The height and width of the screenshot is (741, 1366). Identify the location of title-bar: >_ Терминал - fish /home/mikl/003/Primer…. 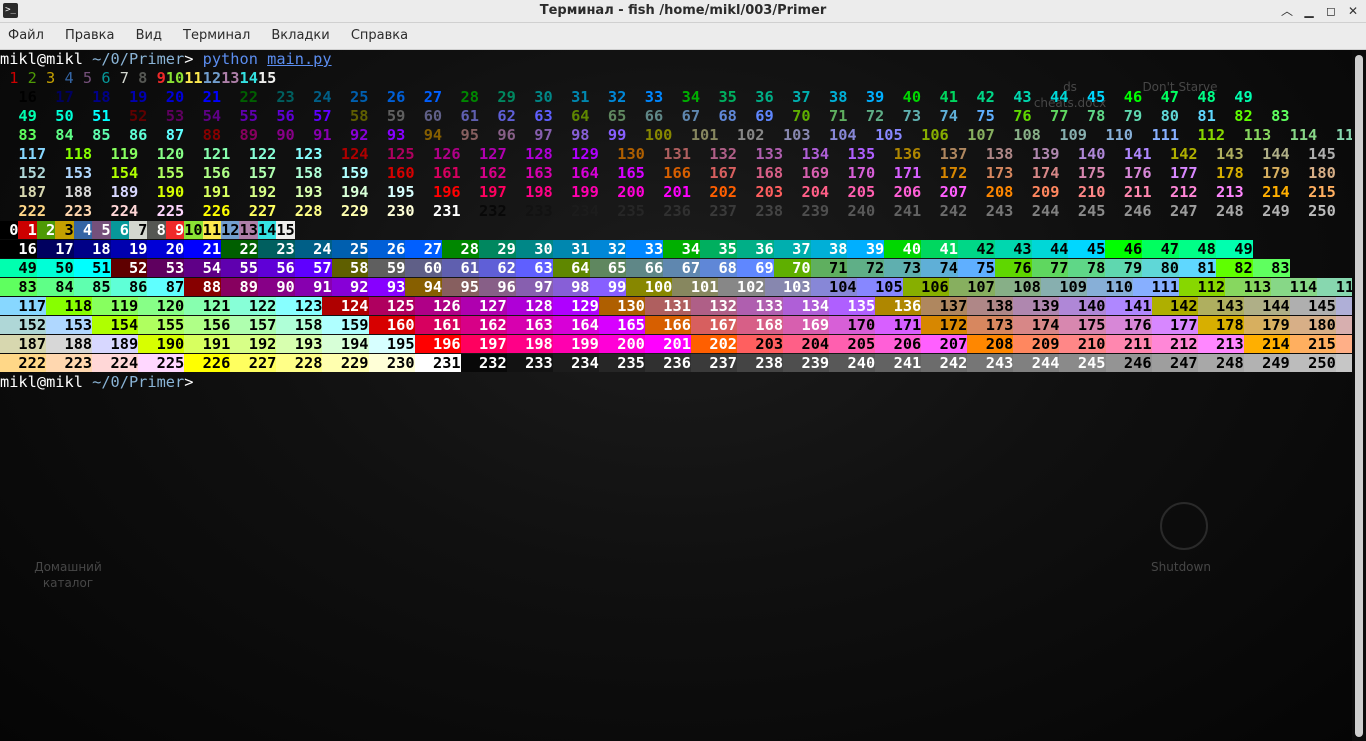
(683, 11).